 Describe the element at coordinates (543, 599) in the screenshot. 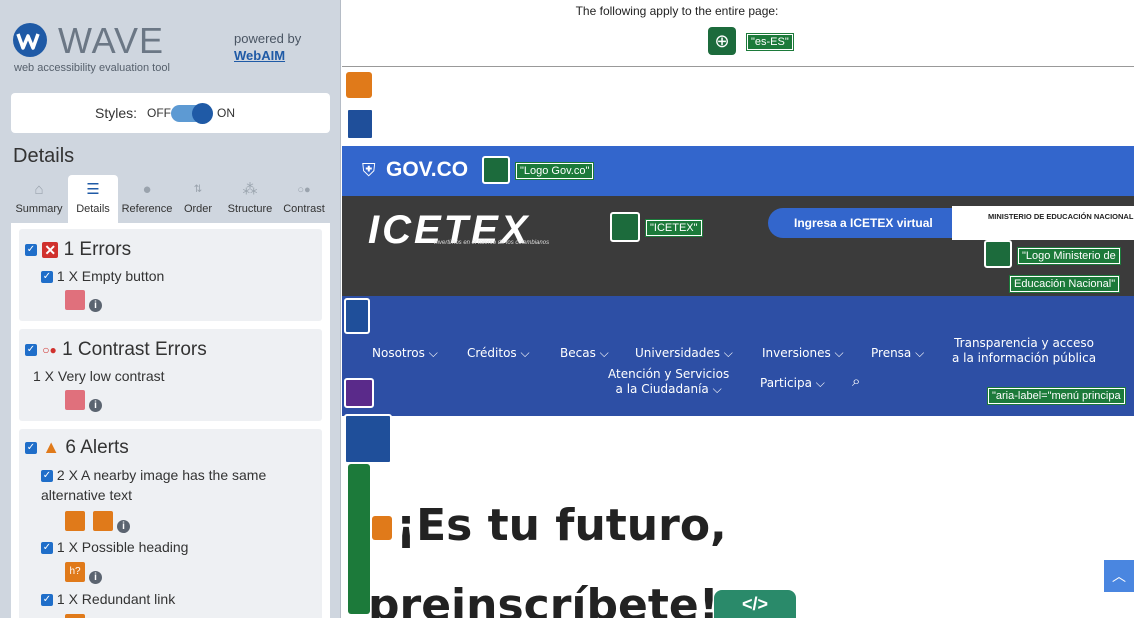

I see `hero-subtitle: preinscríbete!` at that location.